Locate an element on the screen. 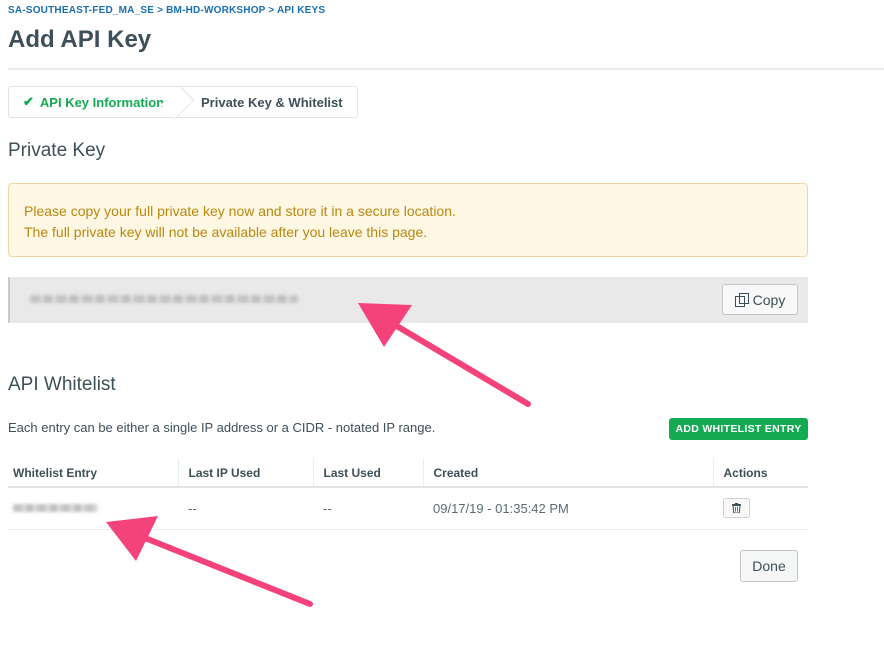 The width and height of the screenshot is (884, 653). wizard-step-label: Private Key & Whitelist is located at coordinates (272, 102).